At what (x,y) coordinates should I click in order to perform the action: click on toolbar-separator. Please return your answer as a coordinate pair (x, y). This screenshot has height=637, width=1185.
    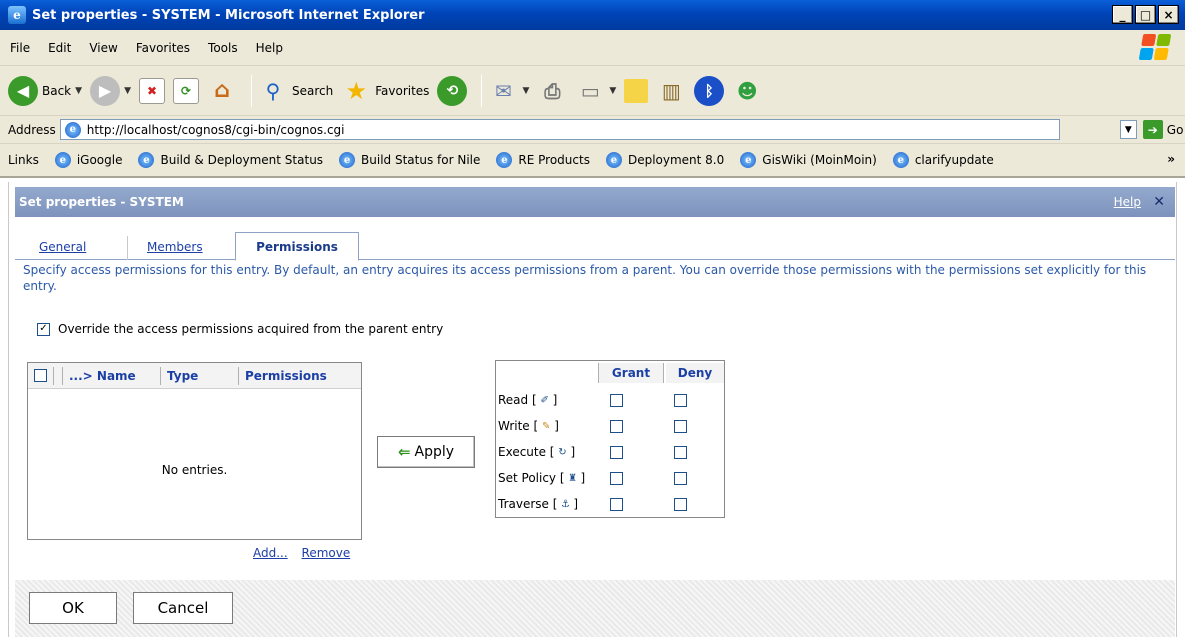
    Looking at the image, I should click on (251, 90).